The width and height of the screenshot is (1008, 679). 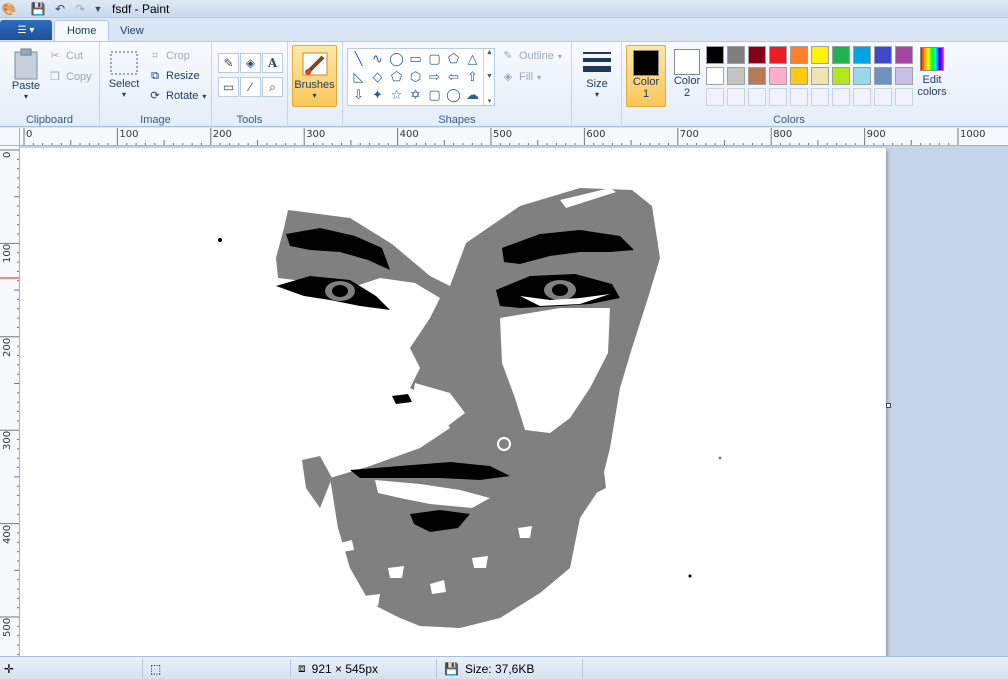 I want to click on color1-button: Color 1, so click(x=646, y=76).